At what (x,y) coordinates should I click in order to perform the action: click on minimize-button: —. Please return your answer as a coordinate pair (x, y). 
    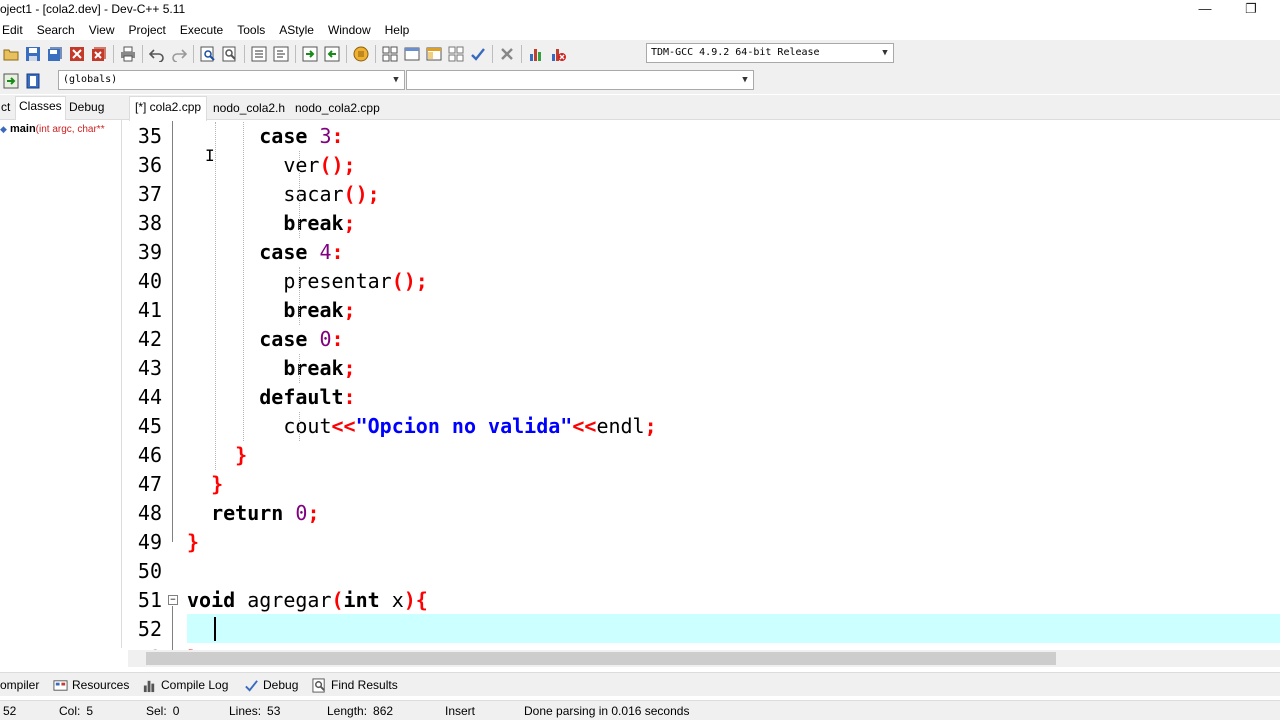
    Looking at the image, I should click on (1205, 10).